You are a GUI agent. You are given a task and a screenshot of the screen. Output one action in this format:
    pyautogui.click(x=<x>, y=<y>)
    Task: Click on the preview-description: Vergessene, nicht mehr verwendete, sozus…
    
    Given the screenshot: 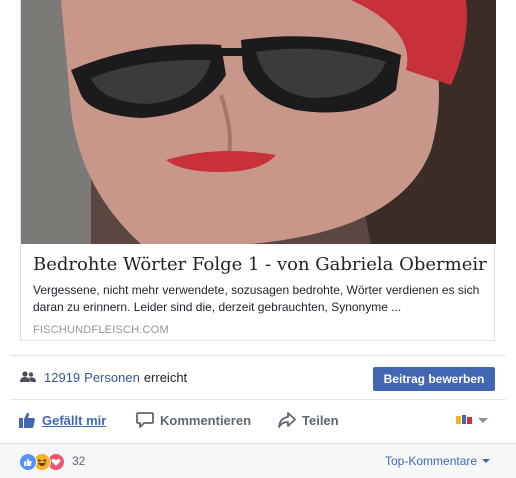 What is the action you would take?
    pyautogui.click(x=256, y=298)
    